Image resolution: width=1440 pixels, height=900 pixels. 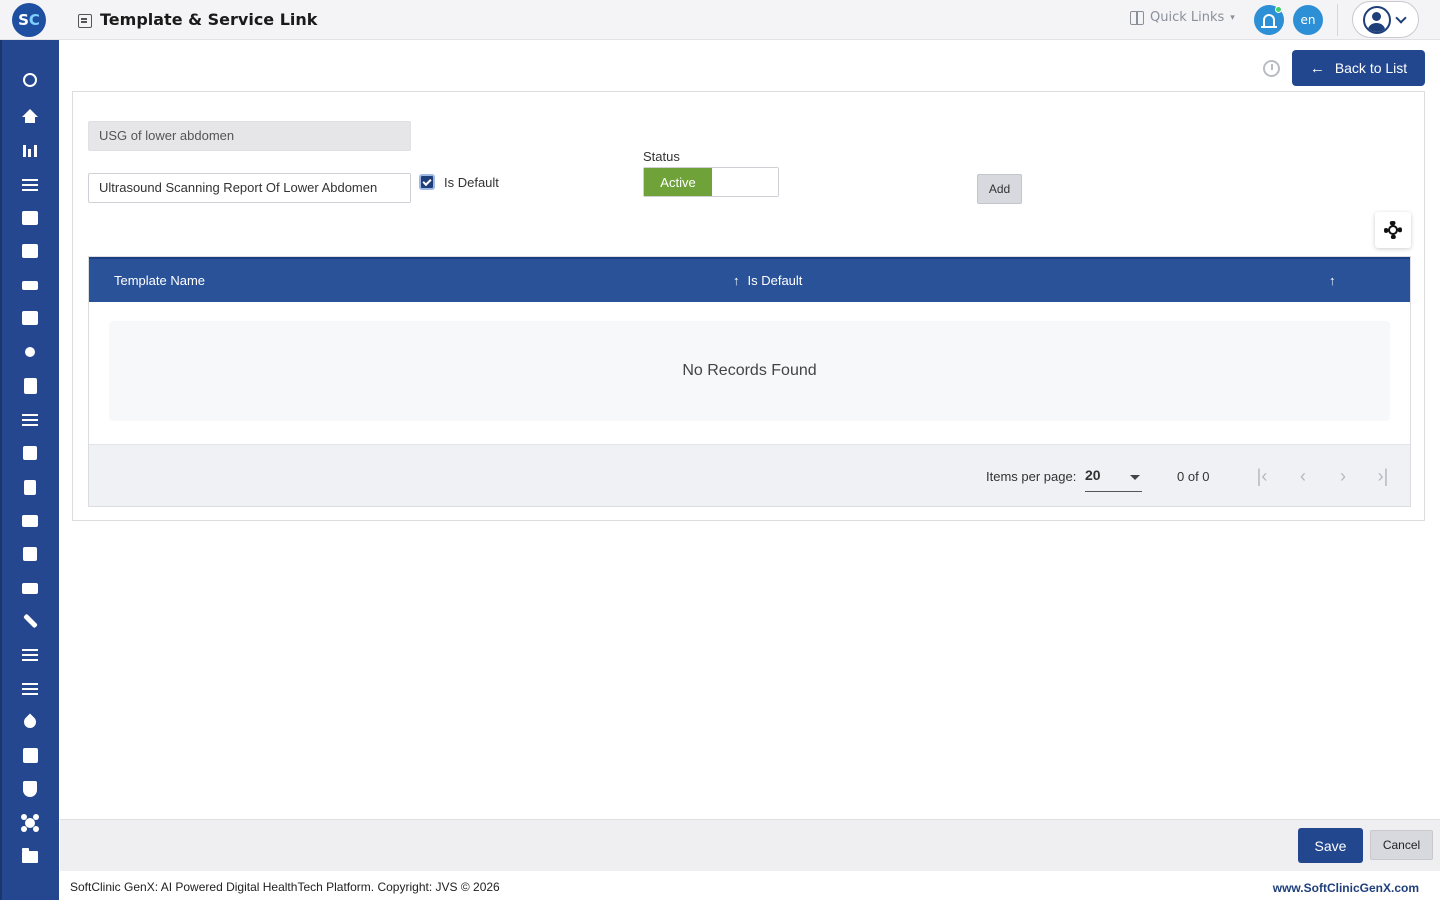 I want to click on caret-down-icon, so click(x=1135, y=477).